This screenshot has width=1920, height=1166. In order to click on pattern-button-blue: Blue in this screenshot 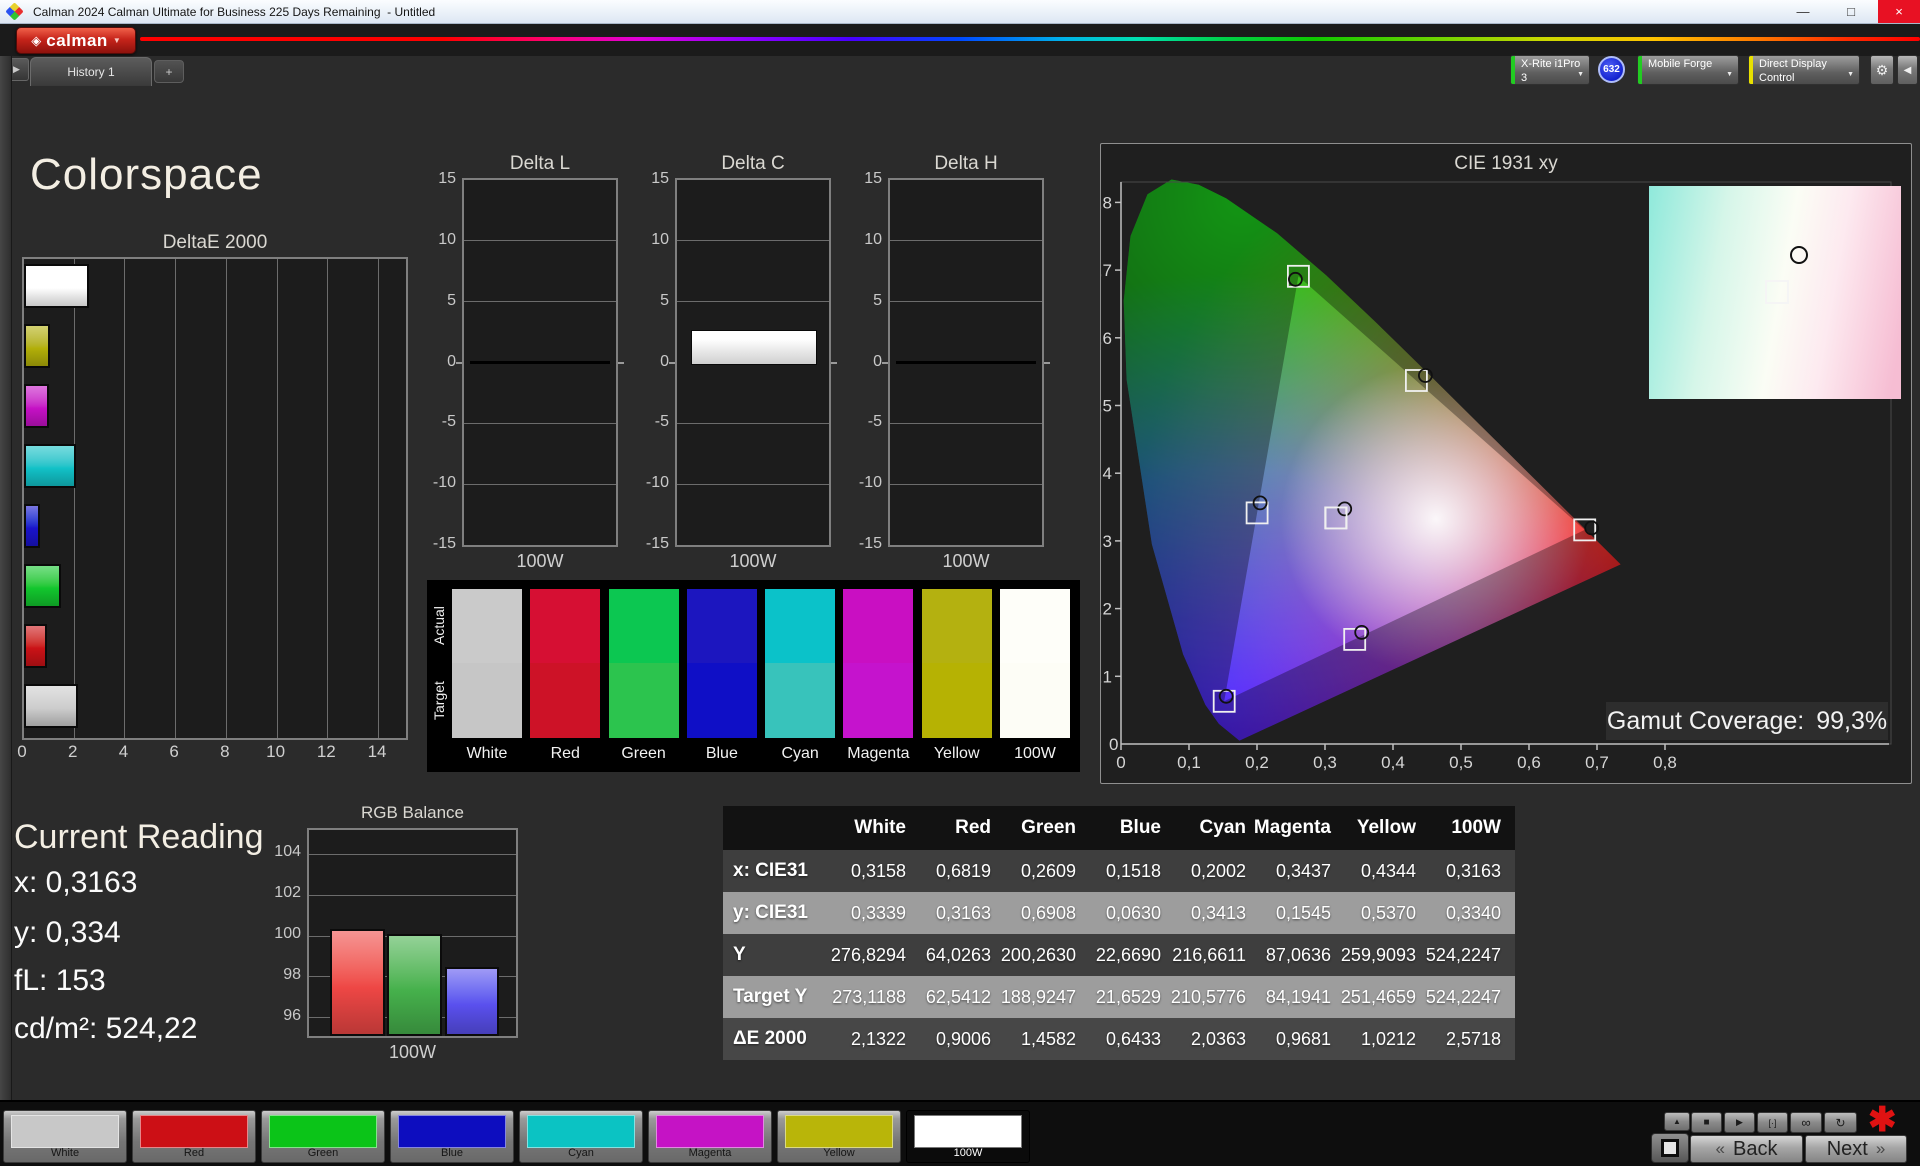, I will do `click(452, 1136)`.